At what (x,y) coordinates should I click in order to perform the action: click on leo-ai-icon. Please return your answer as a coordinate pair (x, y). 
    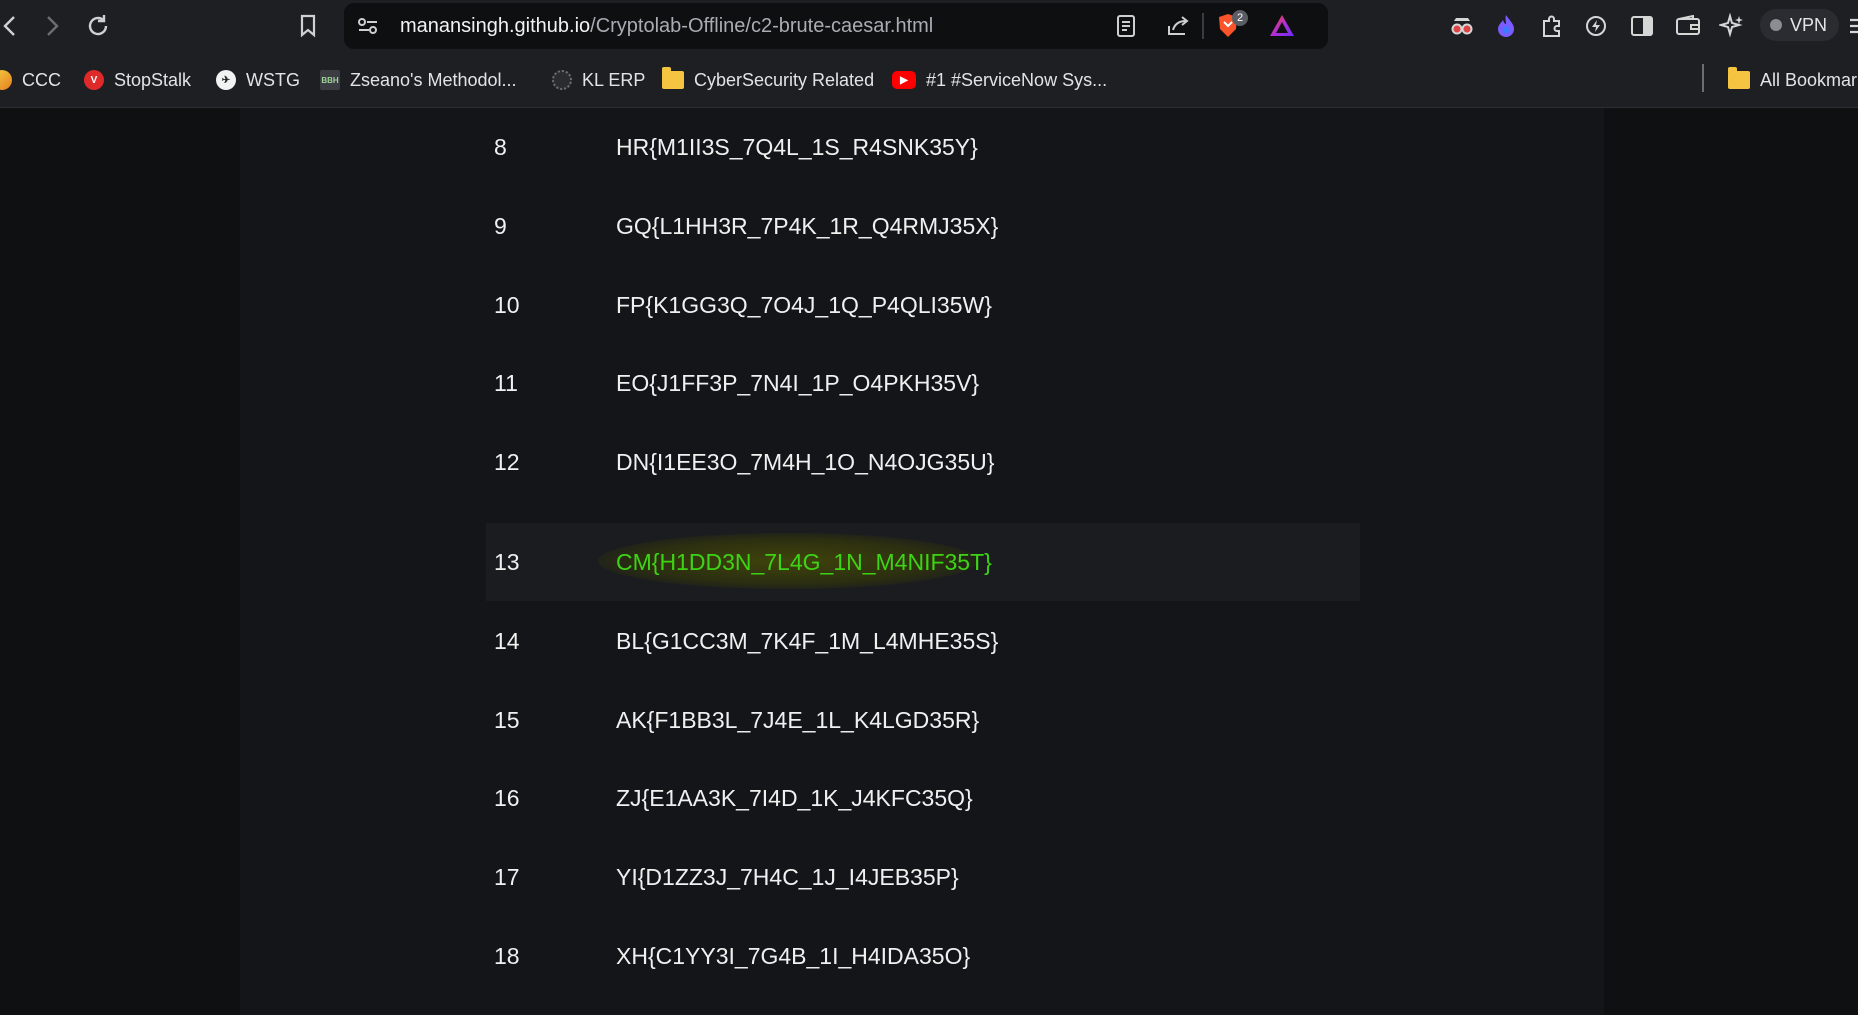
    Looking at the image, I should click on (1596, 26).